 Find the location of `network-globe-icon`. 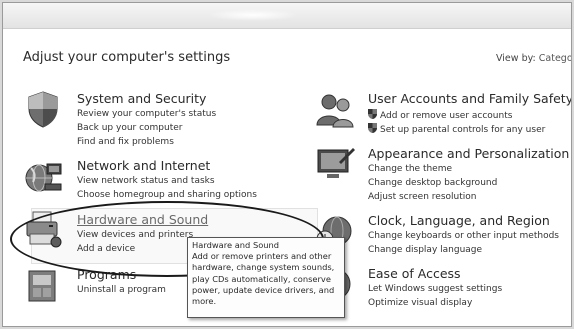

network-globe-icon is located at coordinates (43, 176).